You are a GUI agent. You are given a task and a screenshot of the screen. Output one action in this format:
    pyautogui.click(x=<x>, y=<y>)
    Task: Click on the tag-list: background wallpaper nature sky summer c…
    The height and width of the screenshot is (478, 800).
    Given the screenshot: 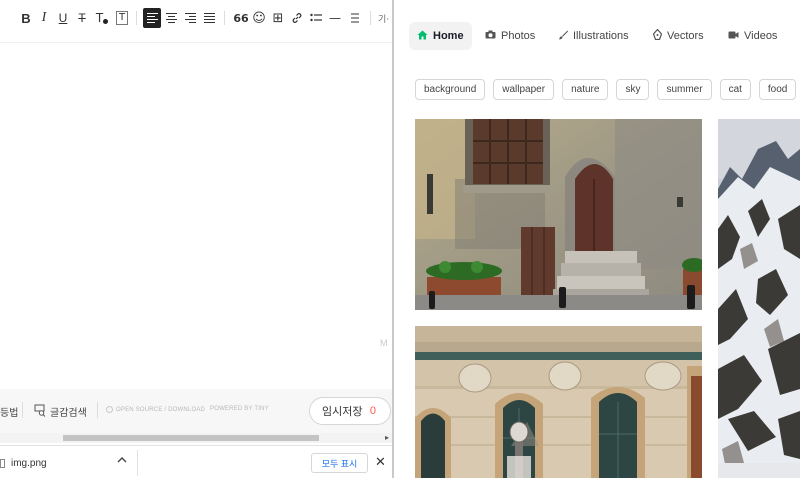 What is the action you would take?
    pyautogui.click(x=606, y=89)
    